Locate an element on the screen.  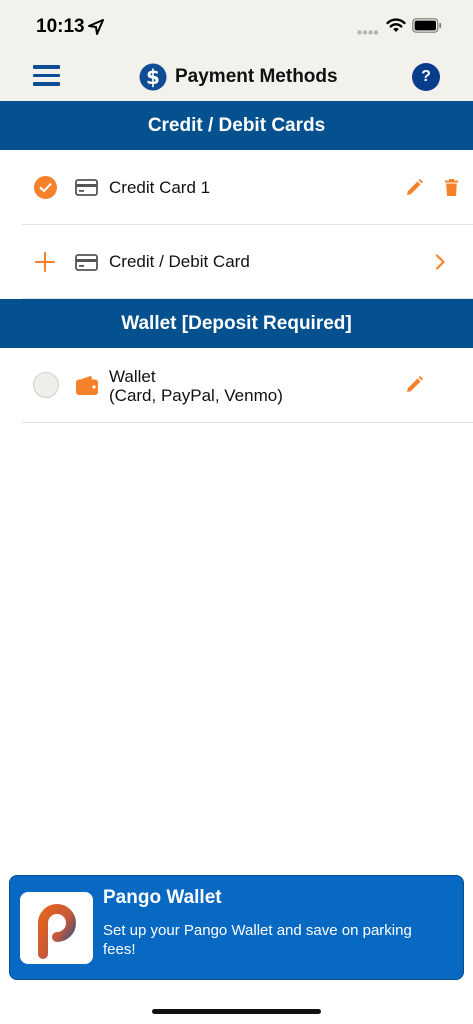
saved-card-row: Credit Card 1 is located at coordinates (247, 187).